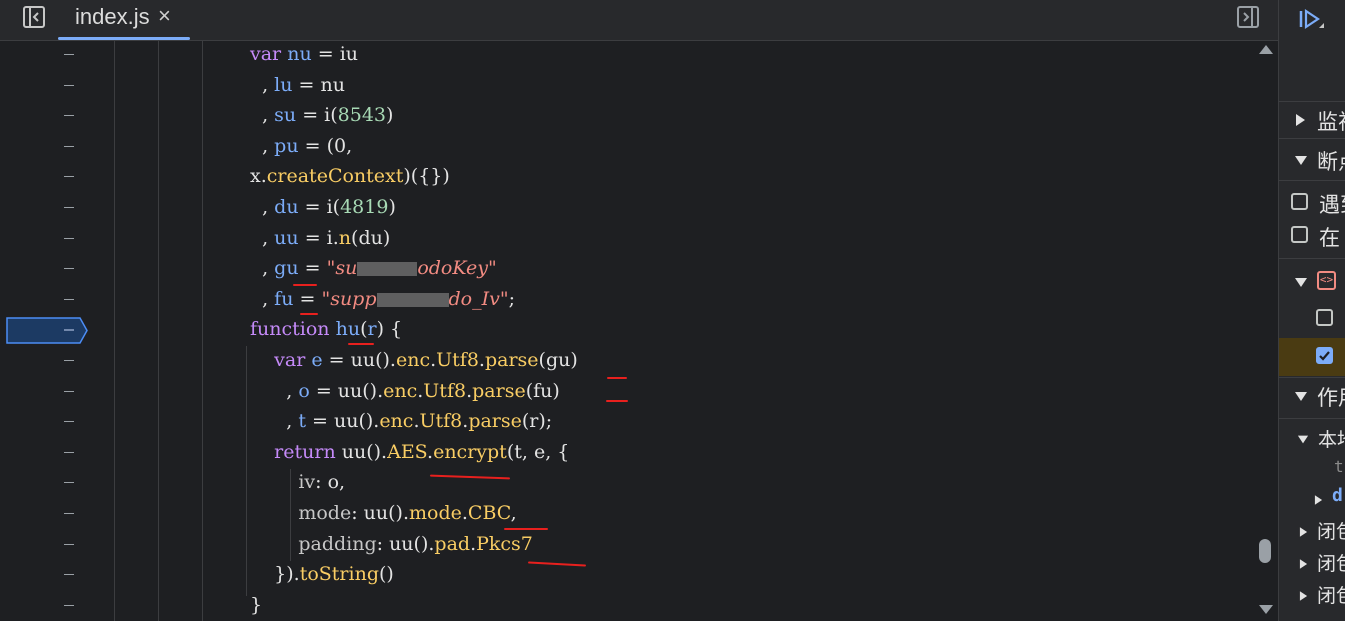 The height and width of the screenshot is (621, 1345). Describe the element at coordinates (339, 574) in the screenshot. I see `code-token: toString` at that location.